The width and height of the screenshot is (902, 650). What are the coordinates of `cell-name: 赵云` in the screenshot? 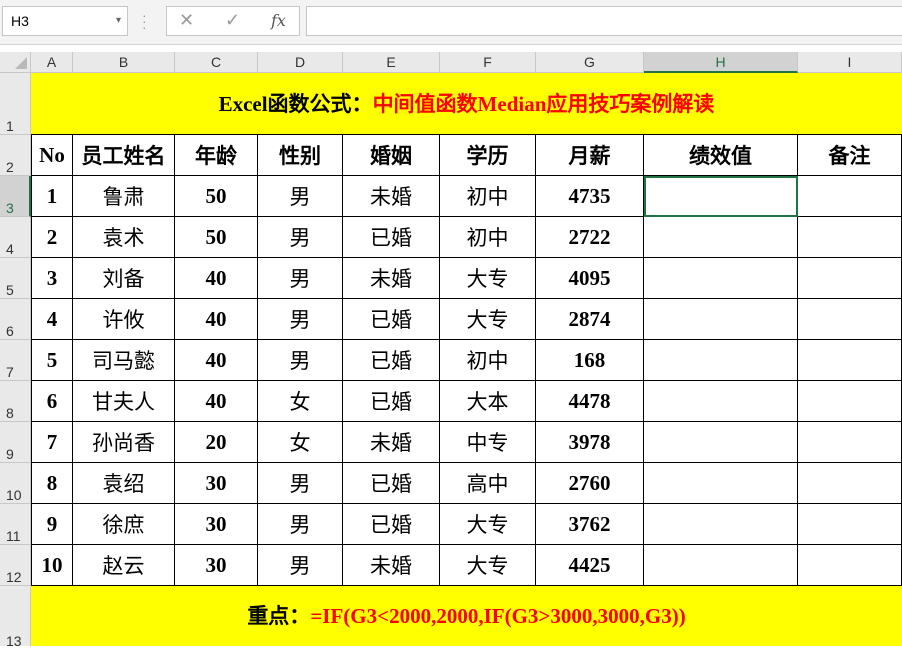 It's located at (124, 565).